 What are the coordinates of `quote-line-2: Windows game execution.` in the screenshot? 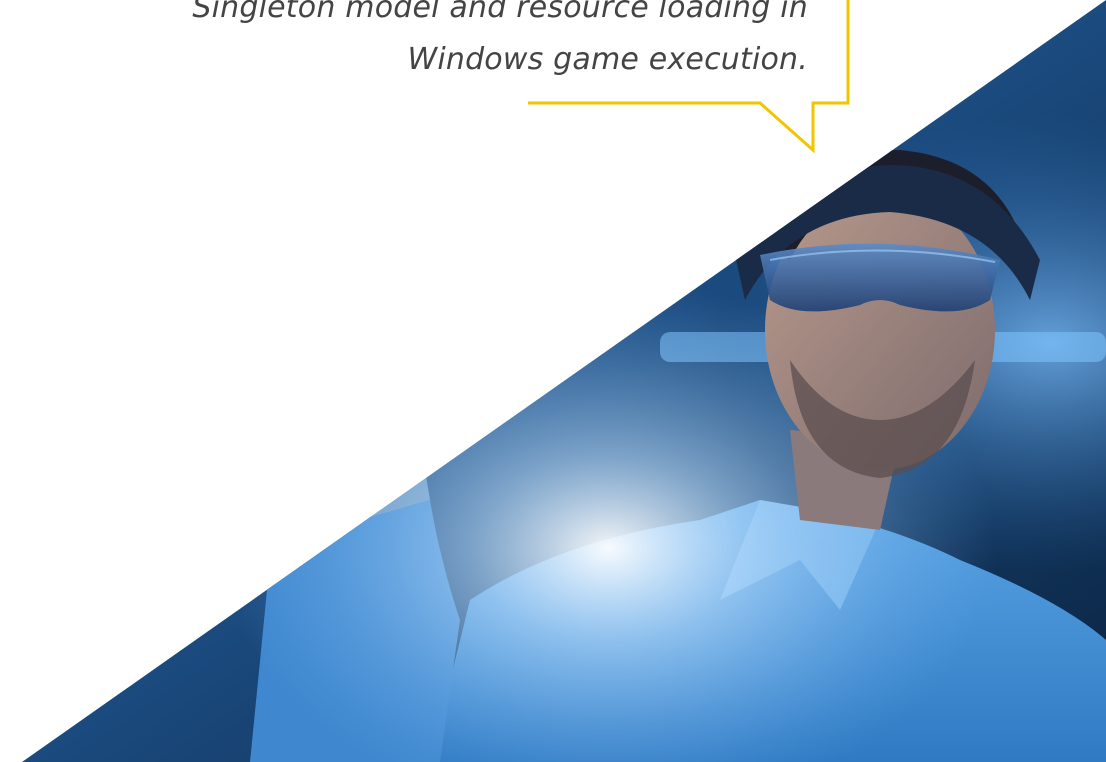 It's located at (607, 59).